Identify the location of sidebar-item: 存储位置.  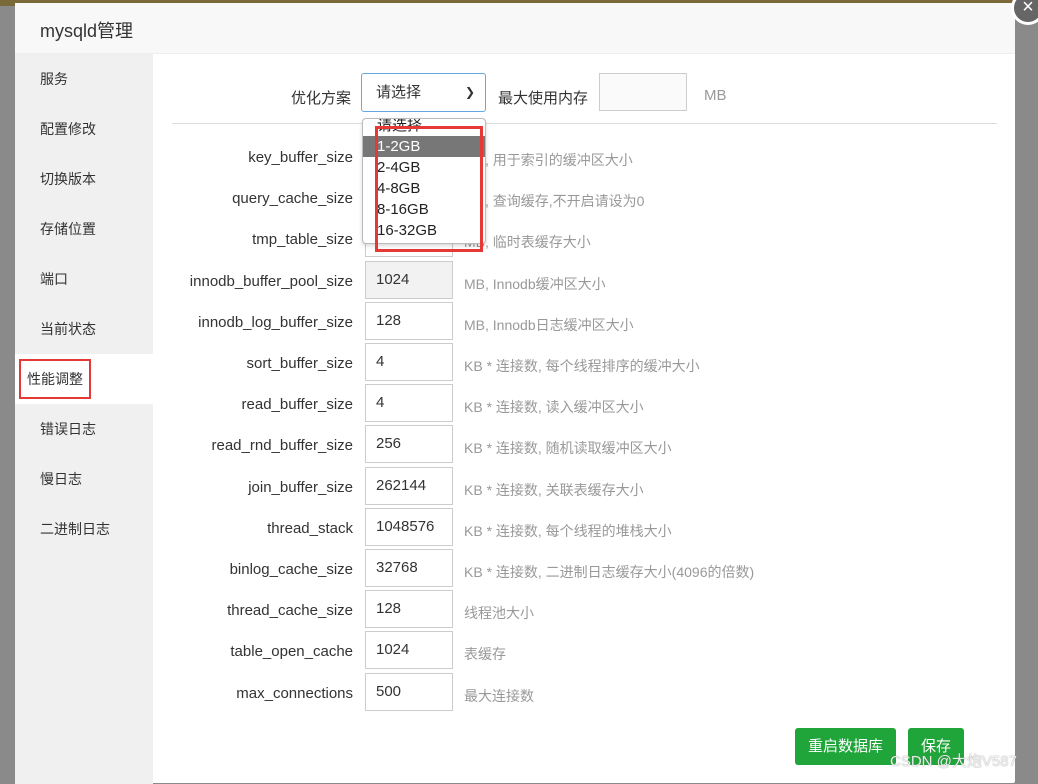
(84, 229).